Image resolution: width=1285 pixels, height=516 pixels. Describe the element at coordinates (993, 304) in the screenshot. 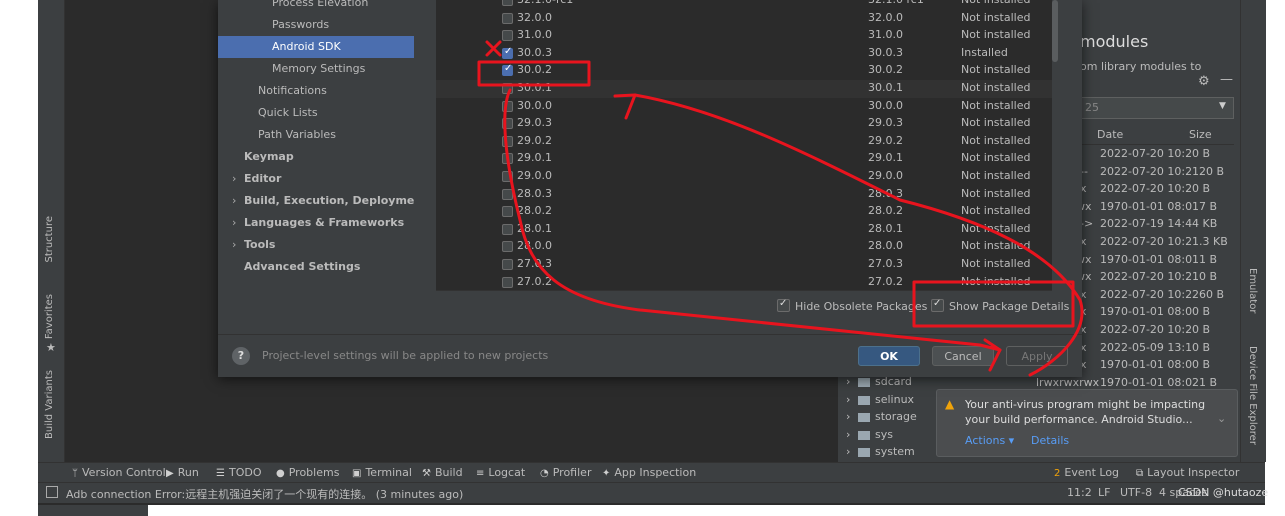

I see `annotation-box-details` at that location.